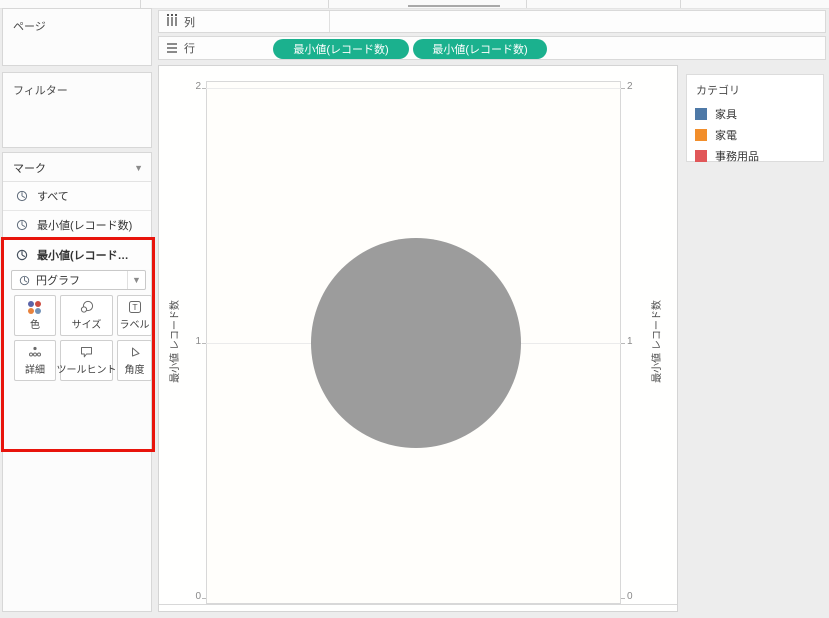 The height and width of the screenshot is (618, 829). What do you see at coordinates (755, 134) in the screenshot?
I see `legend-item-appliances: 家電` at bounding box center [755, 134].